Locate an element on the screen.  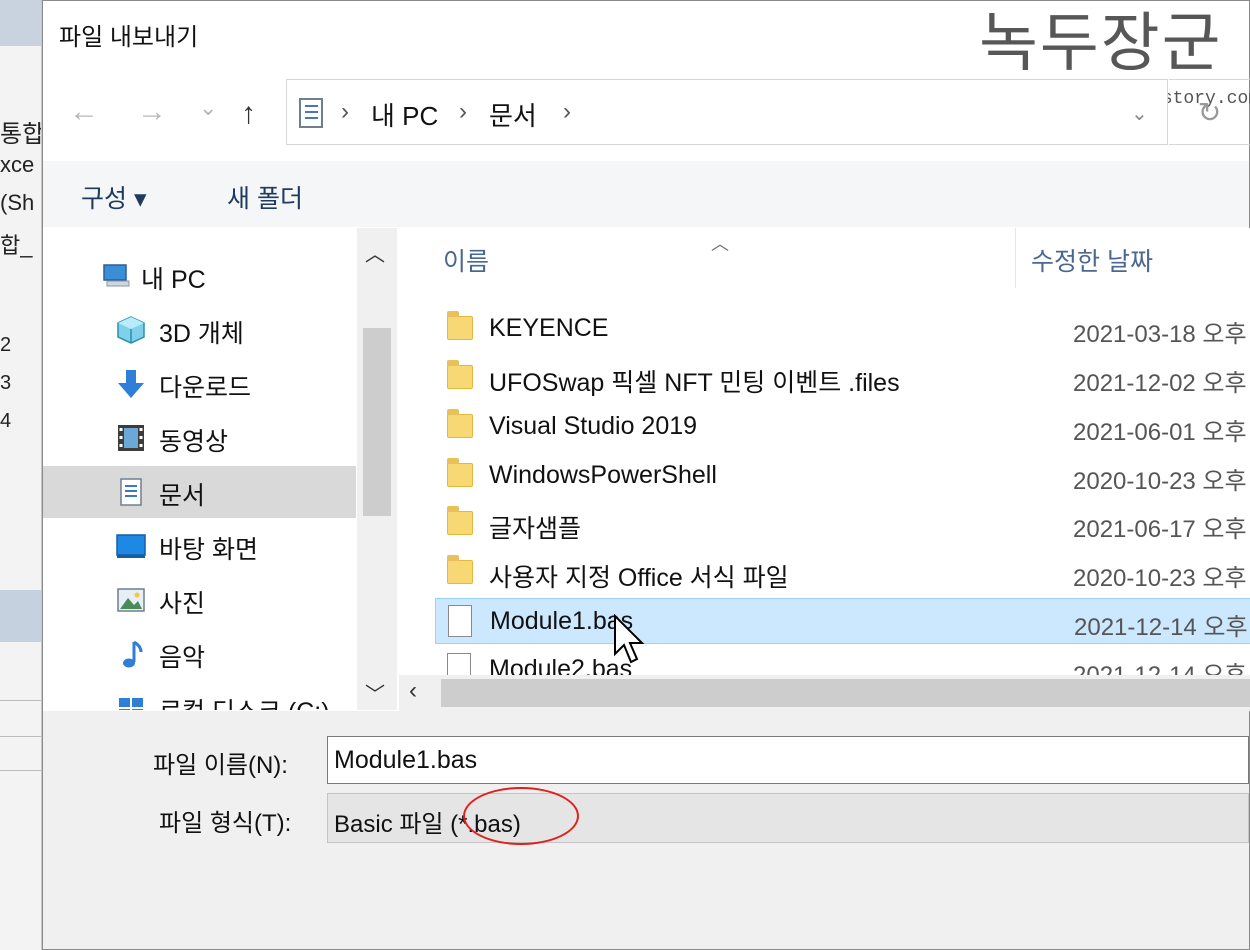
document-icon is located at coordinates (131, 492).